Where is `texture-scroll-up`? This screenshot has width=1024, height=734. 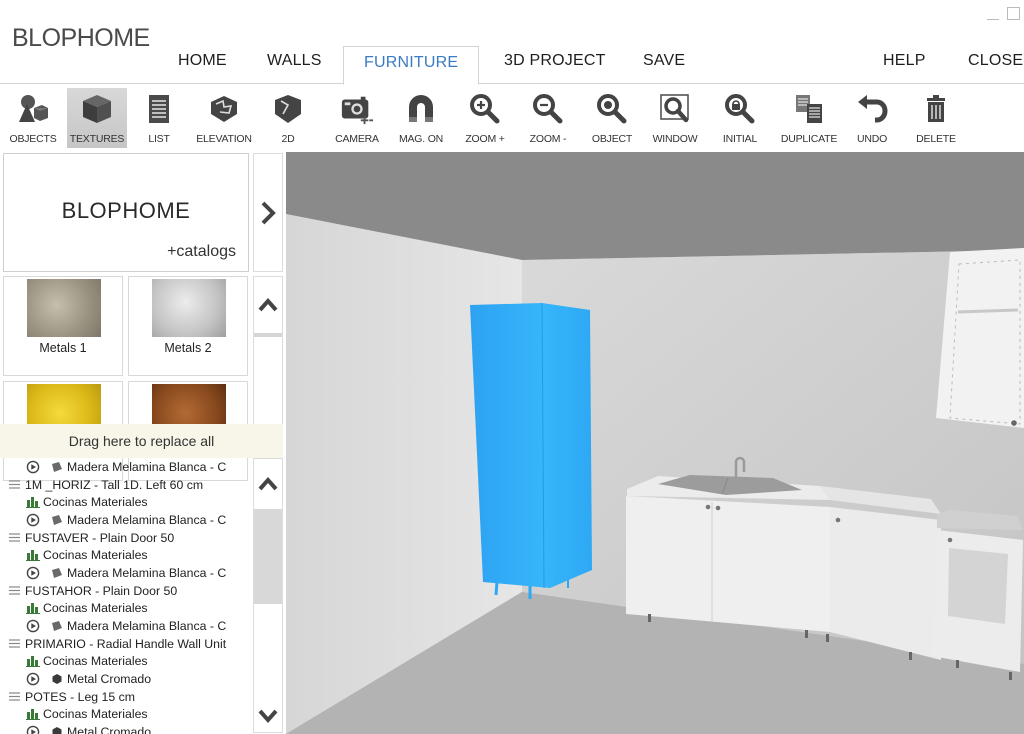 texture-scroll-up is located at coordinates (268, 305).